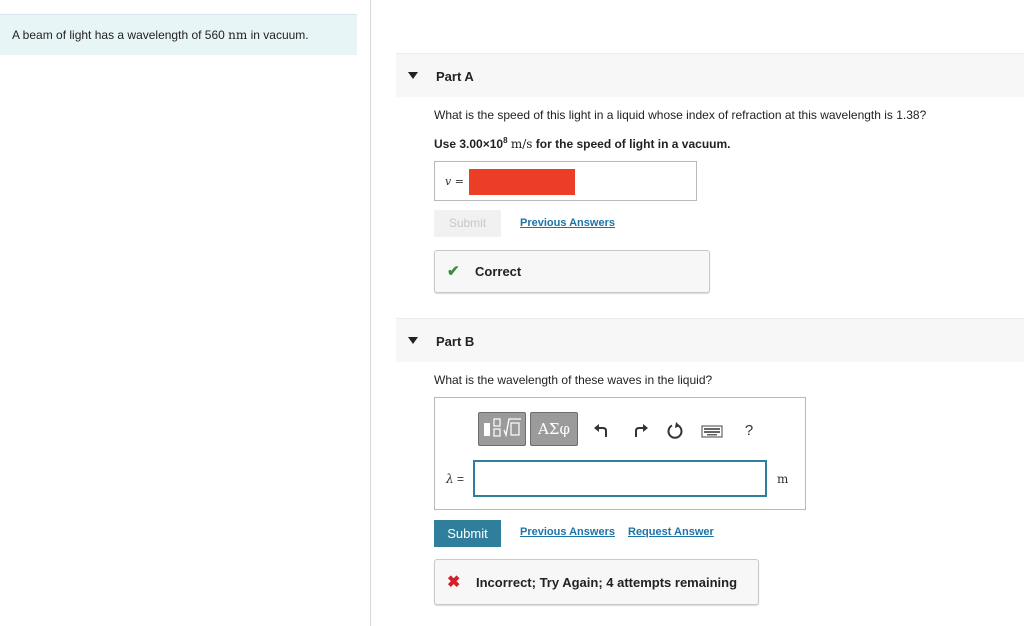 The image size is (1024, 626). Describe the element at coordinates (783, 479) in the screenshot. I see `unit-label: m` at that location.